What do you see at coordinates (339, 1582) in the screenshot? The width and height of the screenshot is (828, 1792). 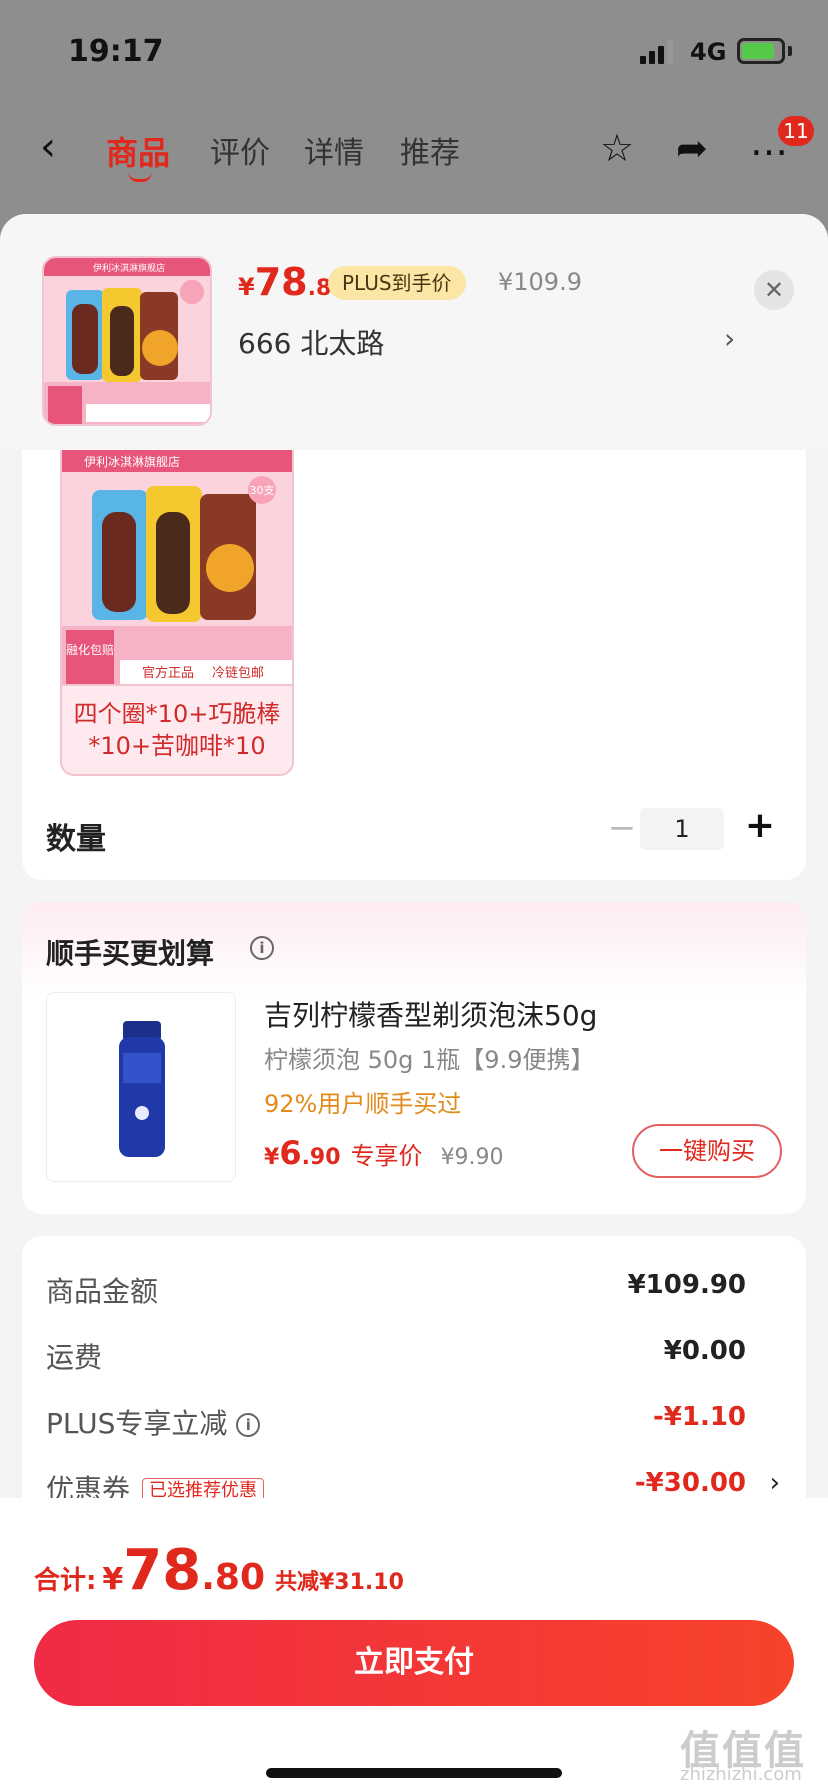 I see `total-savings: 共减¥31.10` at bounding box center [339, 1582].